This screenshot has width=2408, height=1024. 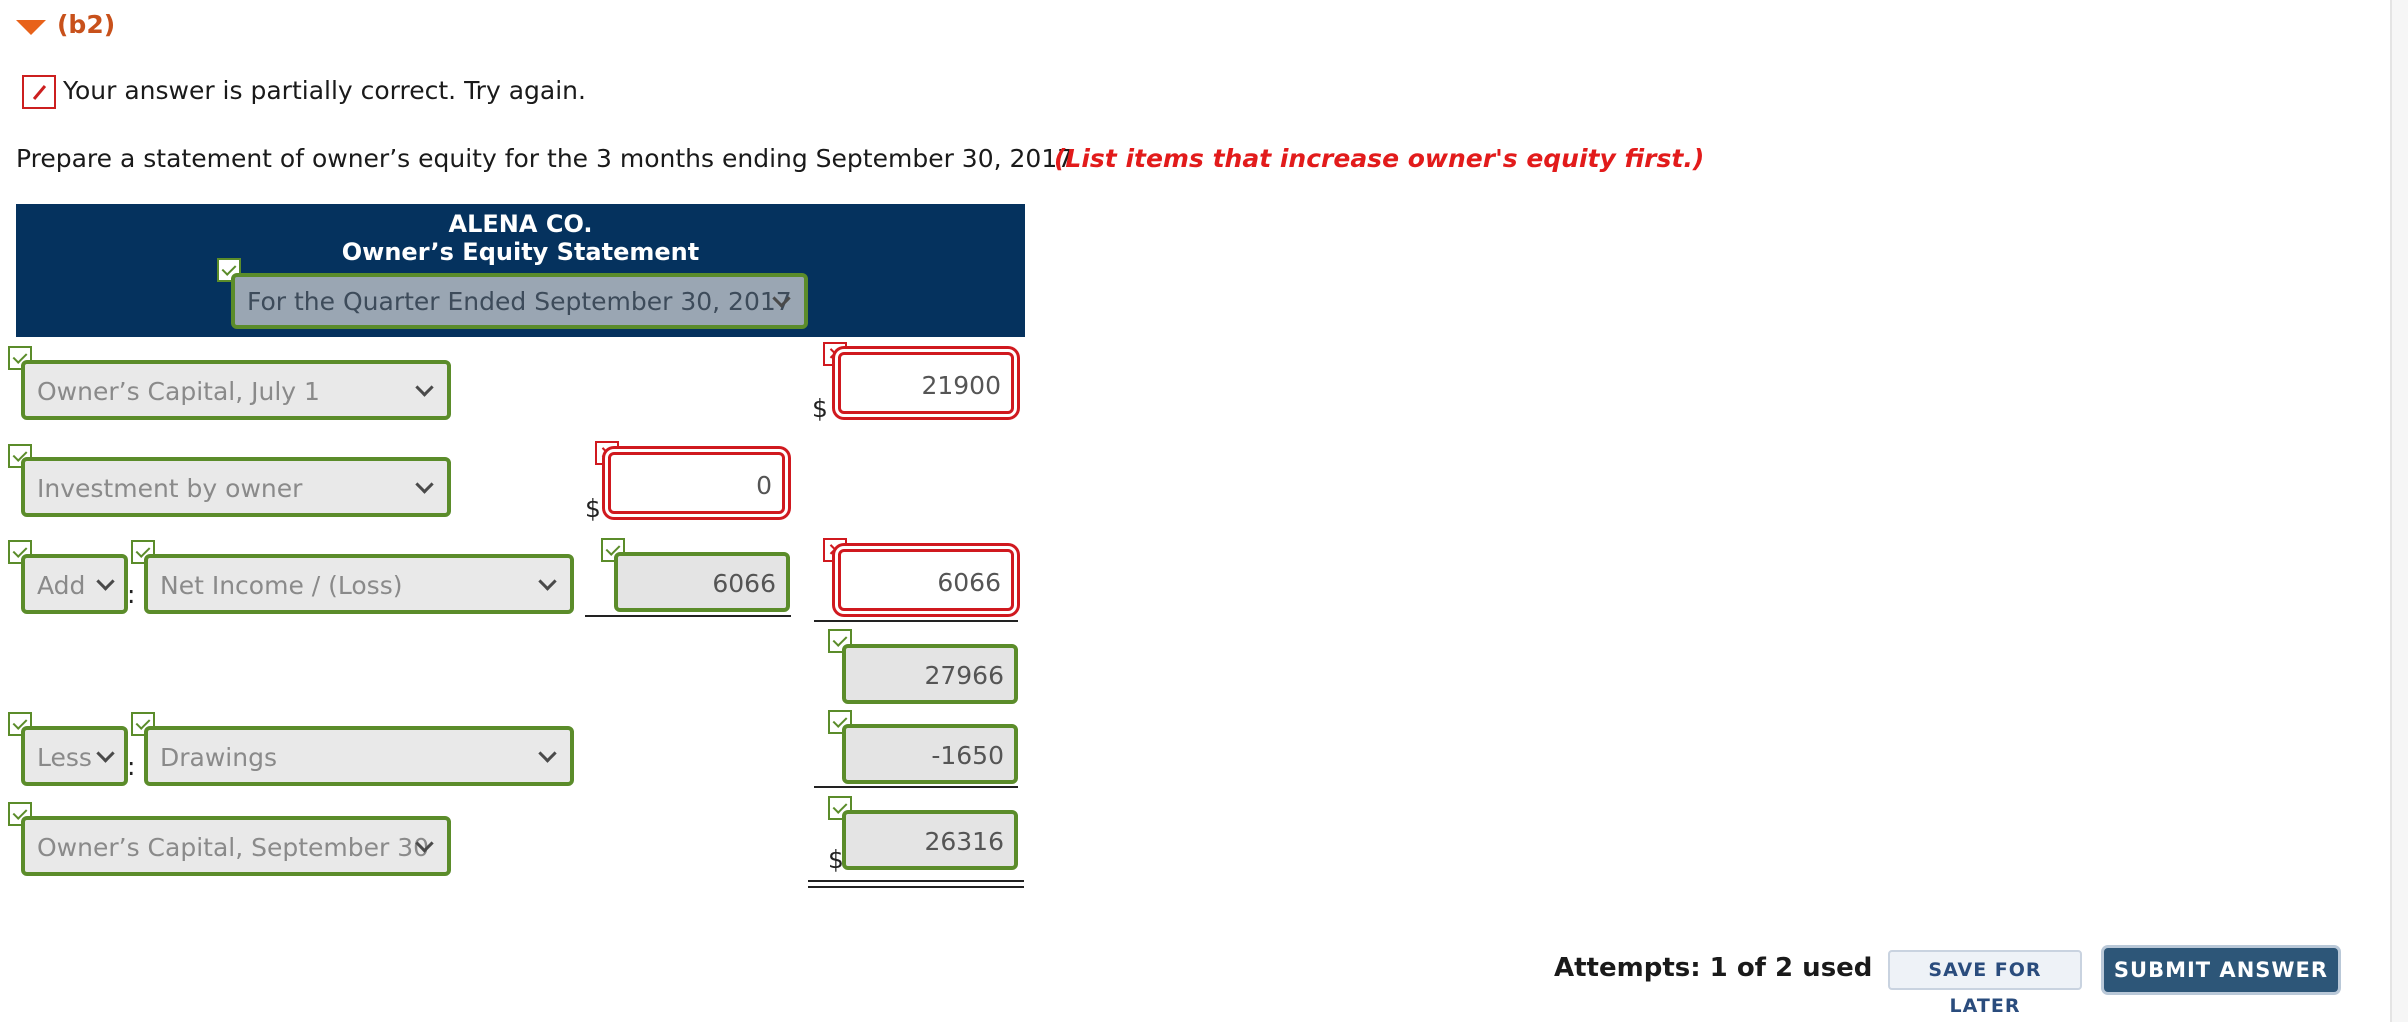 What do you see at coordinates (967, 755) in the screenshot?
I see `drawings-amount-value: -1650` at bounding box center [967, 755].